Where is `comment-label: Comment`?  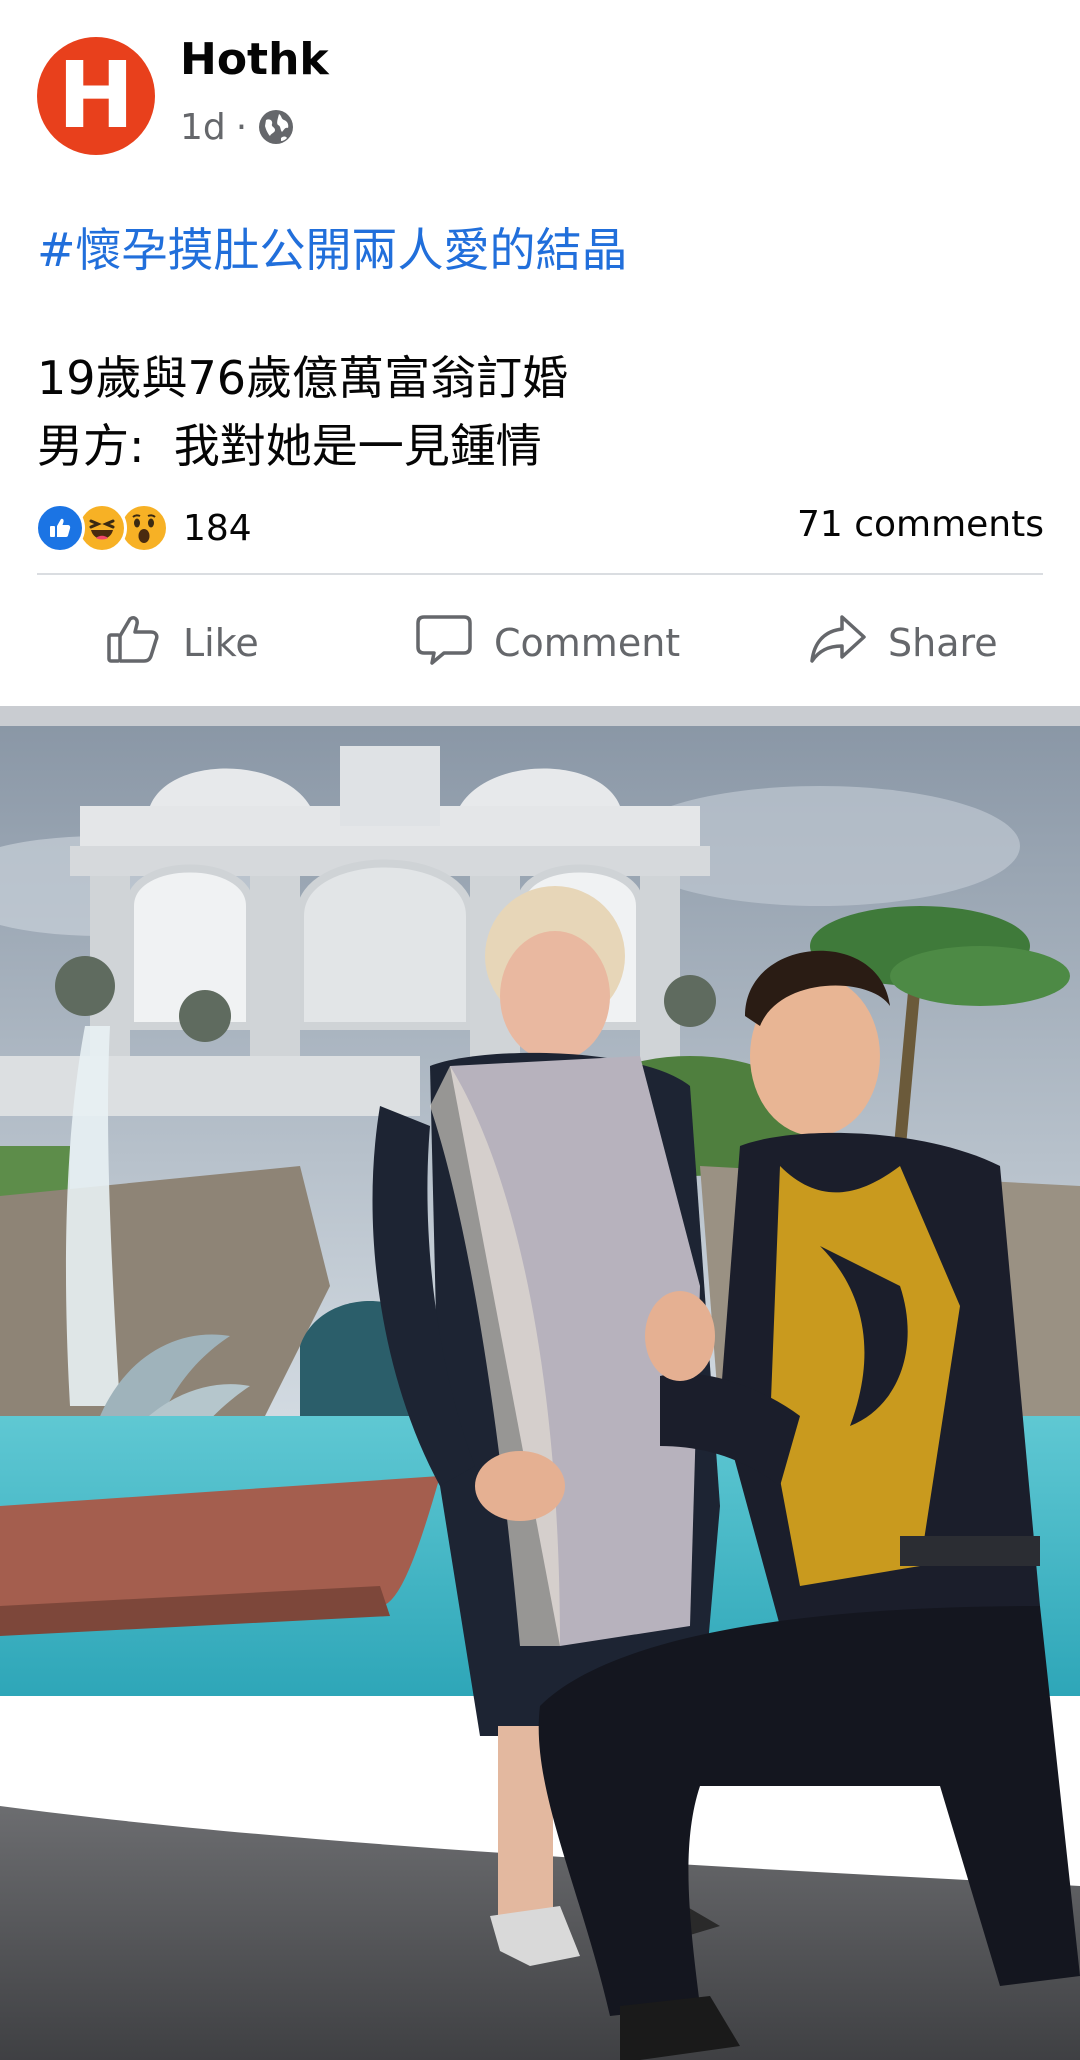
comment-label: Comment is located at coordinates (587, 643).